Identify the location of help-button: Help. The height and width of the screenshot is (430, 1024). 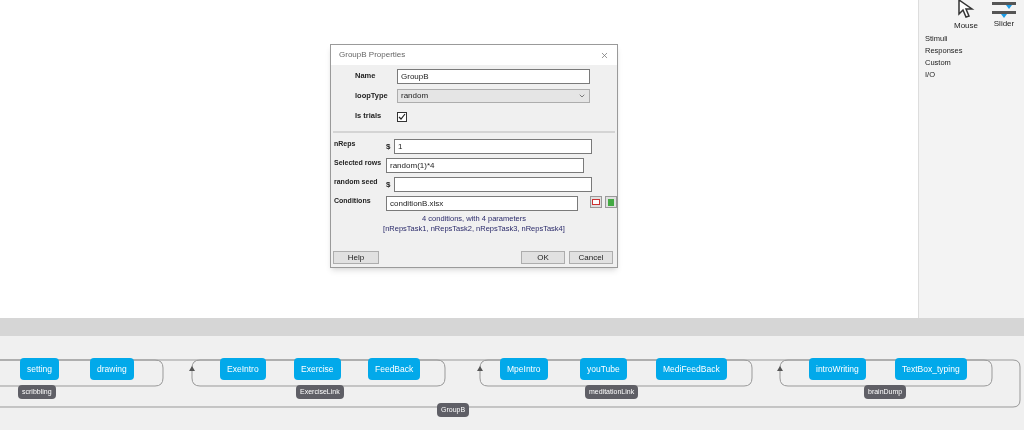
(356, 257).